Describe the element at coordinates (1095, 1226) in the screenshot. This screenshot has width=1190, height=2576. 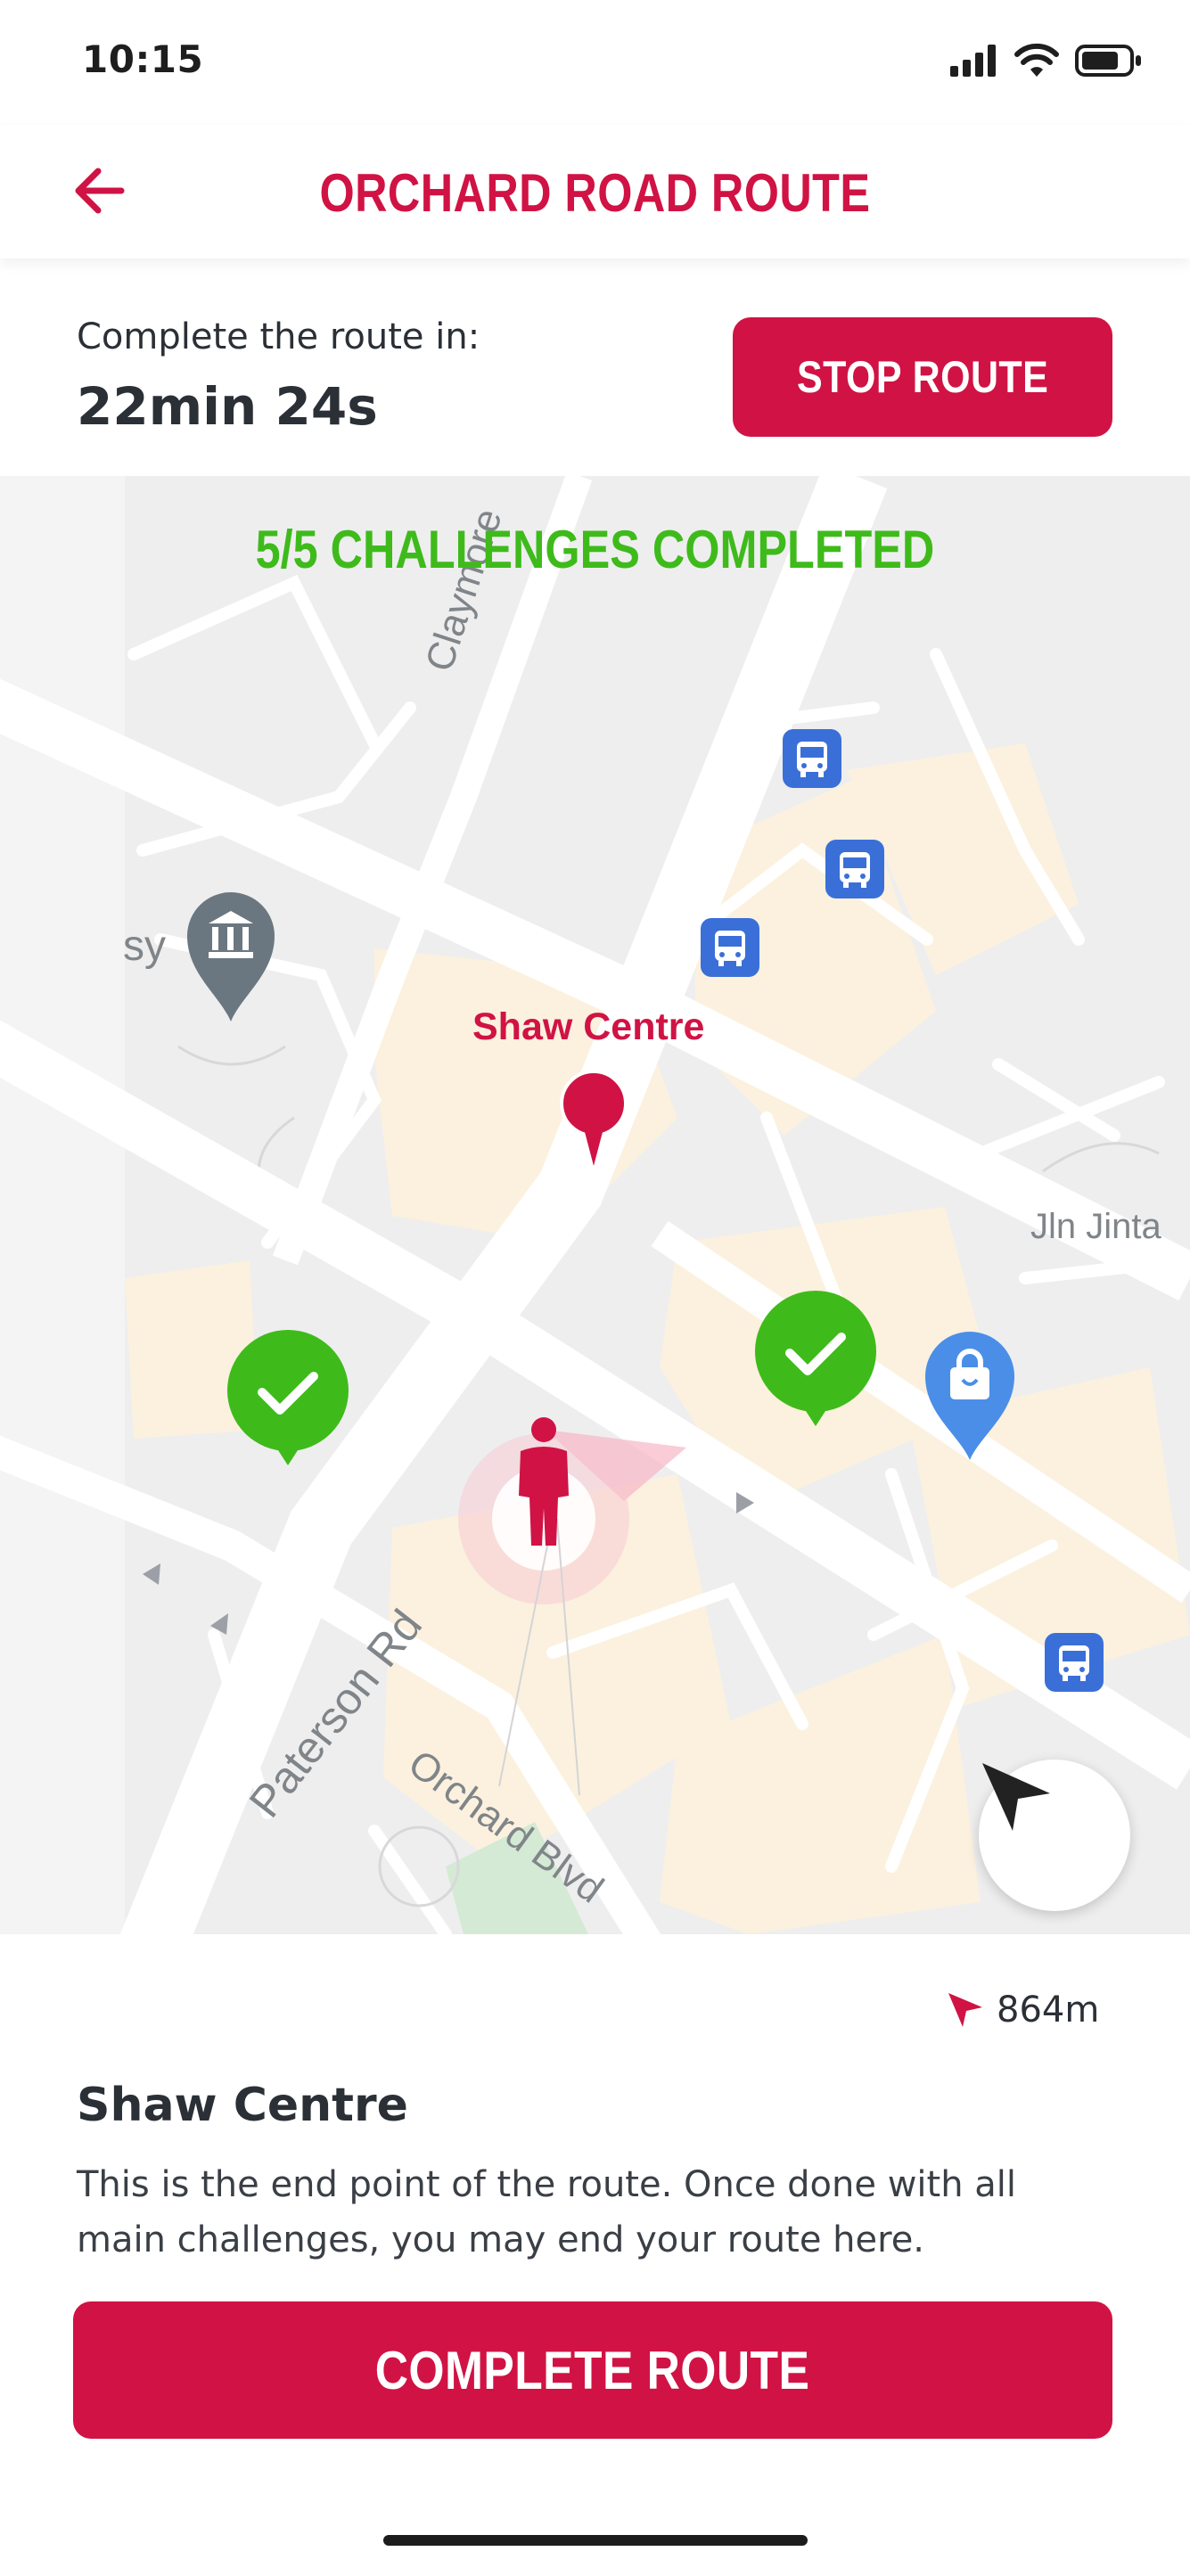
I see `street-label-jln-jinta: Jln Jinta` at that location.